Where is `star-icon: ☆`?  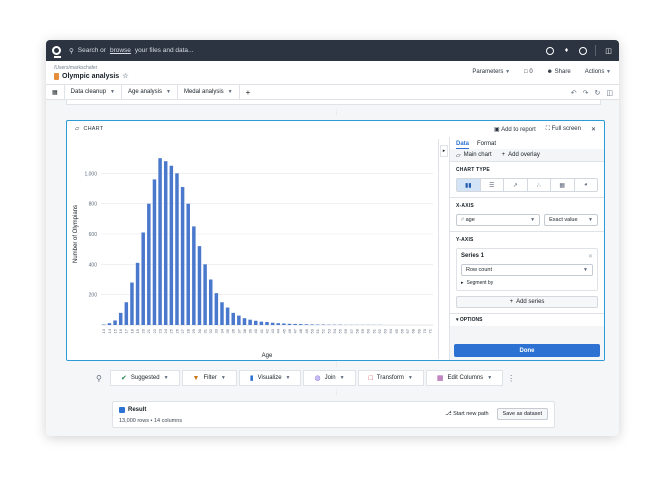
star-icon: ☆ is located at coordinates (125, 76).